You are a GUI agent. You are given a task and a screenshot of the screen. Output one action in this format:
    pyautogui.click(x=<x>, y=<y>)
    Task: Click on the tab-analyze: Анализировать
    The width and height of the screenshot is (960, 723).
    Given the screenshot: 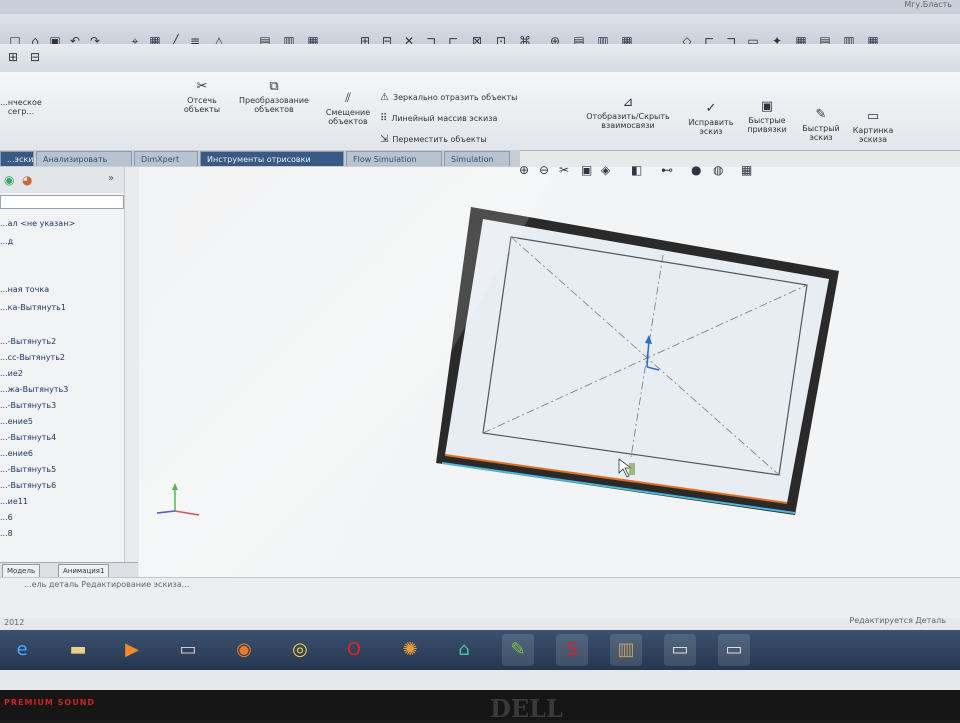 What is the action you would take?
    pyautogui.click(x=84, y=158)
    